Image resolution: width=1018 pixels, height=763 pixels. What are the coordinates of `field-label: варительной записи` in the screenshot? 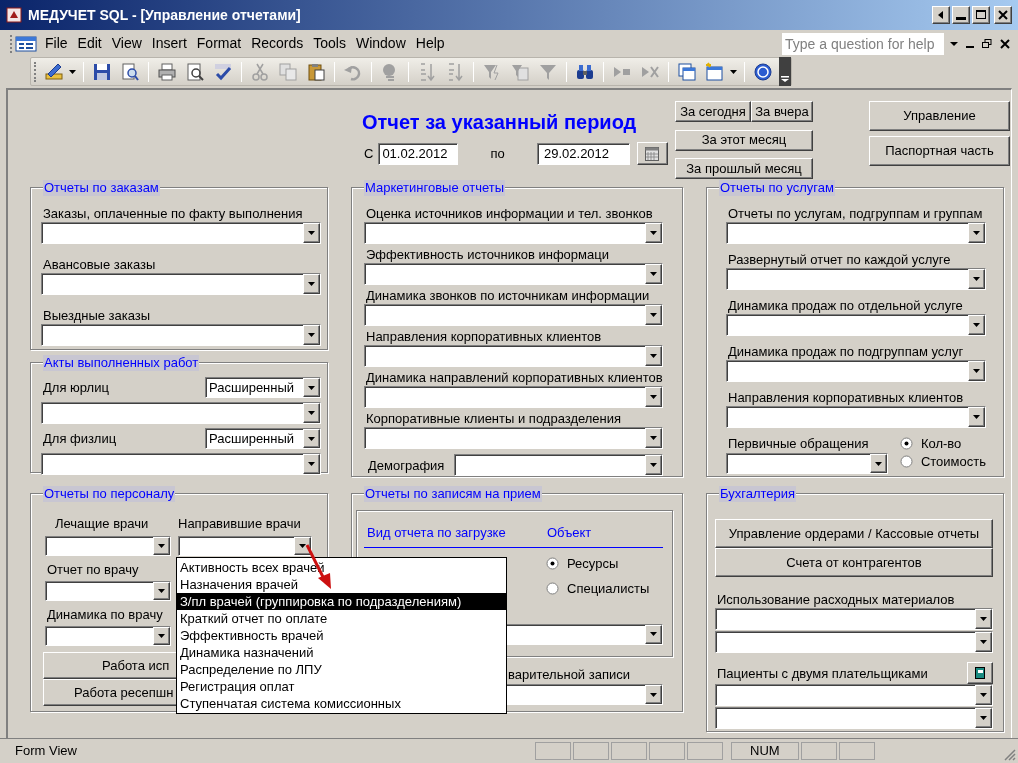 It's located at (569, 674).